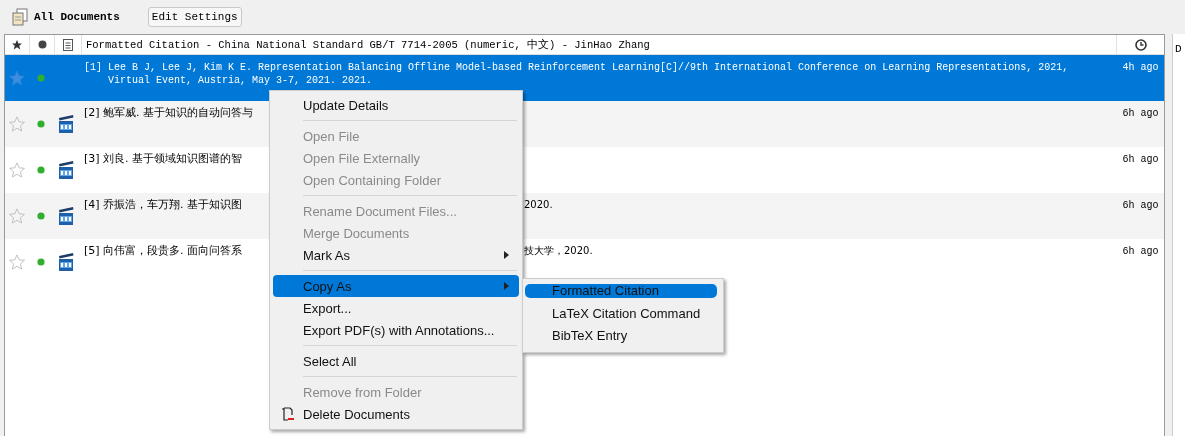 This screenshot has height=436, width=1185. I want to click on edit-settings-button: Edit Settings, so click(194, 17).